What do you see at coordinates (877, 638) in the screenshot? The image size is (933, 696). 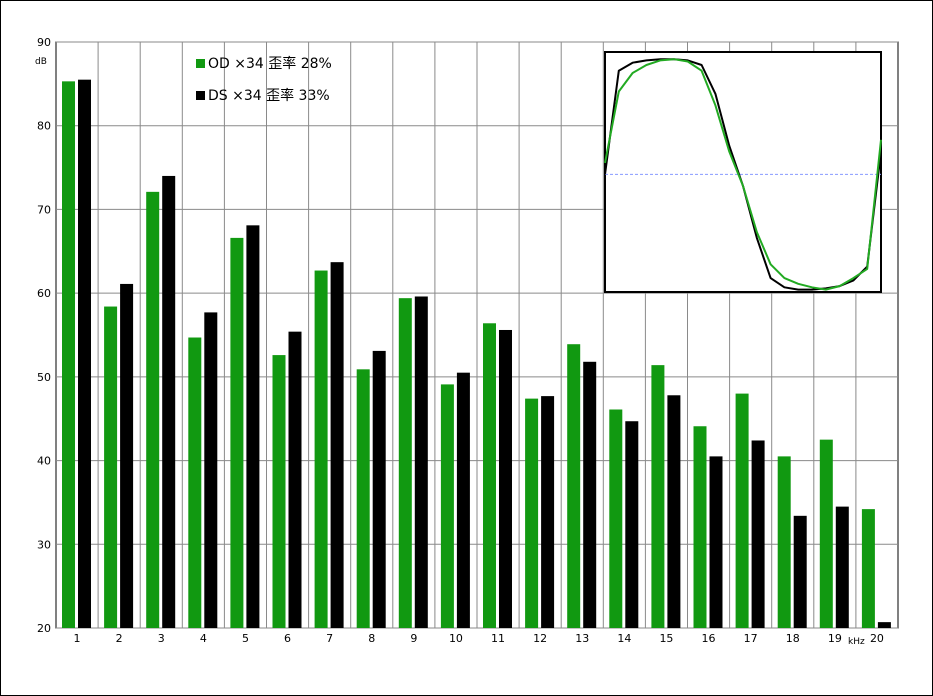 I see `x-tick-label: 20` at bounding box center [877, 638].